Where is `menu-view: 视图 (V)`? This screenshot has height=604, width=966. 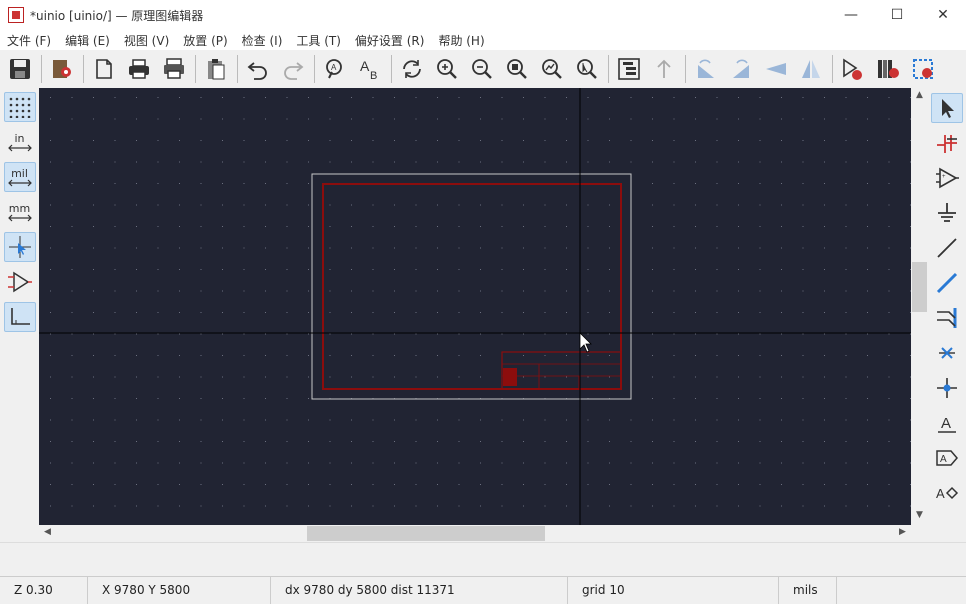 menu-view: 视图 (V) is located at coordinates (146, 40).